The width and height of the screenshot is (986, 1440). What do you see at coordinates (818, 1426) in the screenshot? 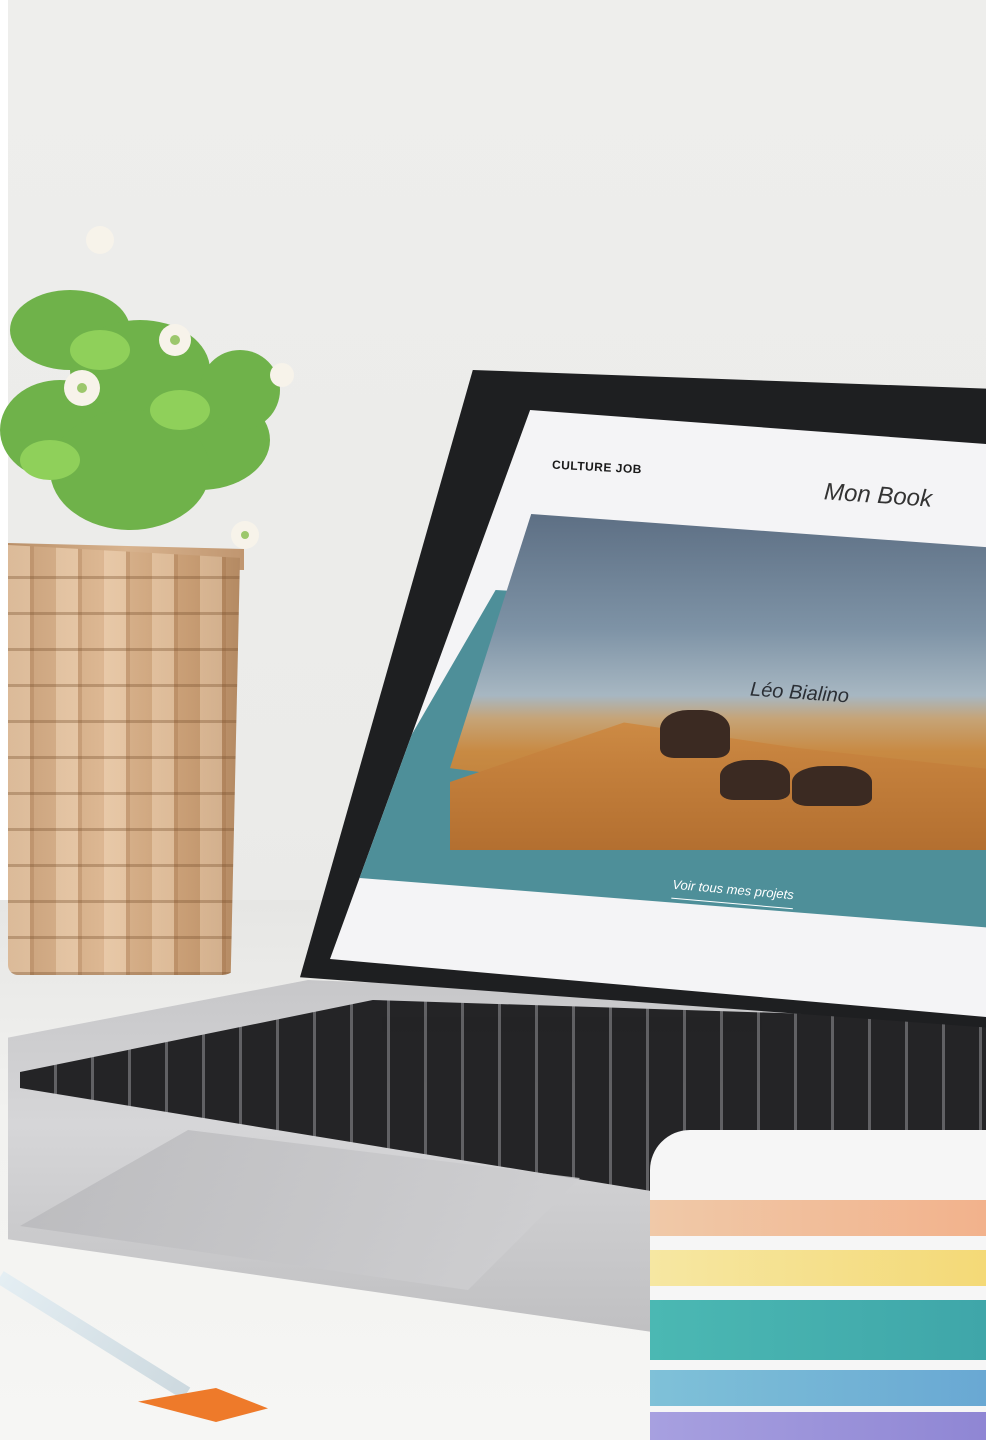
I see `swatch-row-violet` at bounding box center [818, 1426].